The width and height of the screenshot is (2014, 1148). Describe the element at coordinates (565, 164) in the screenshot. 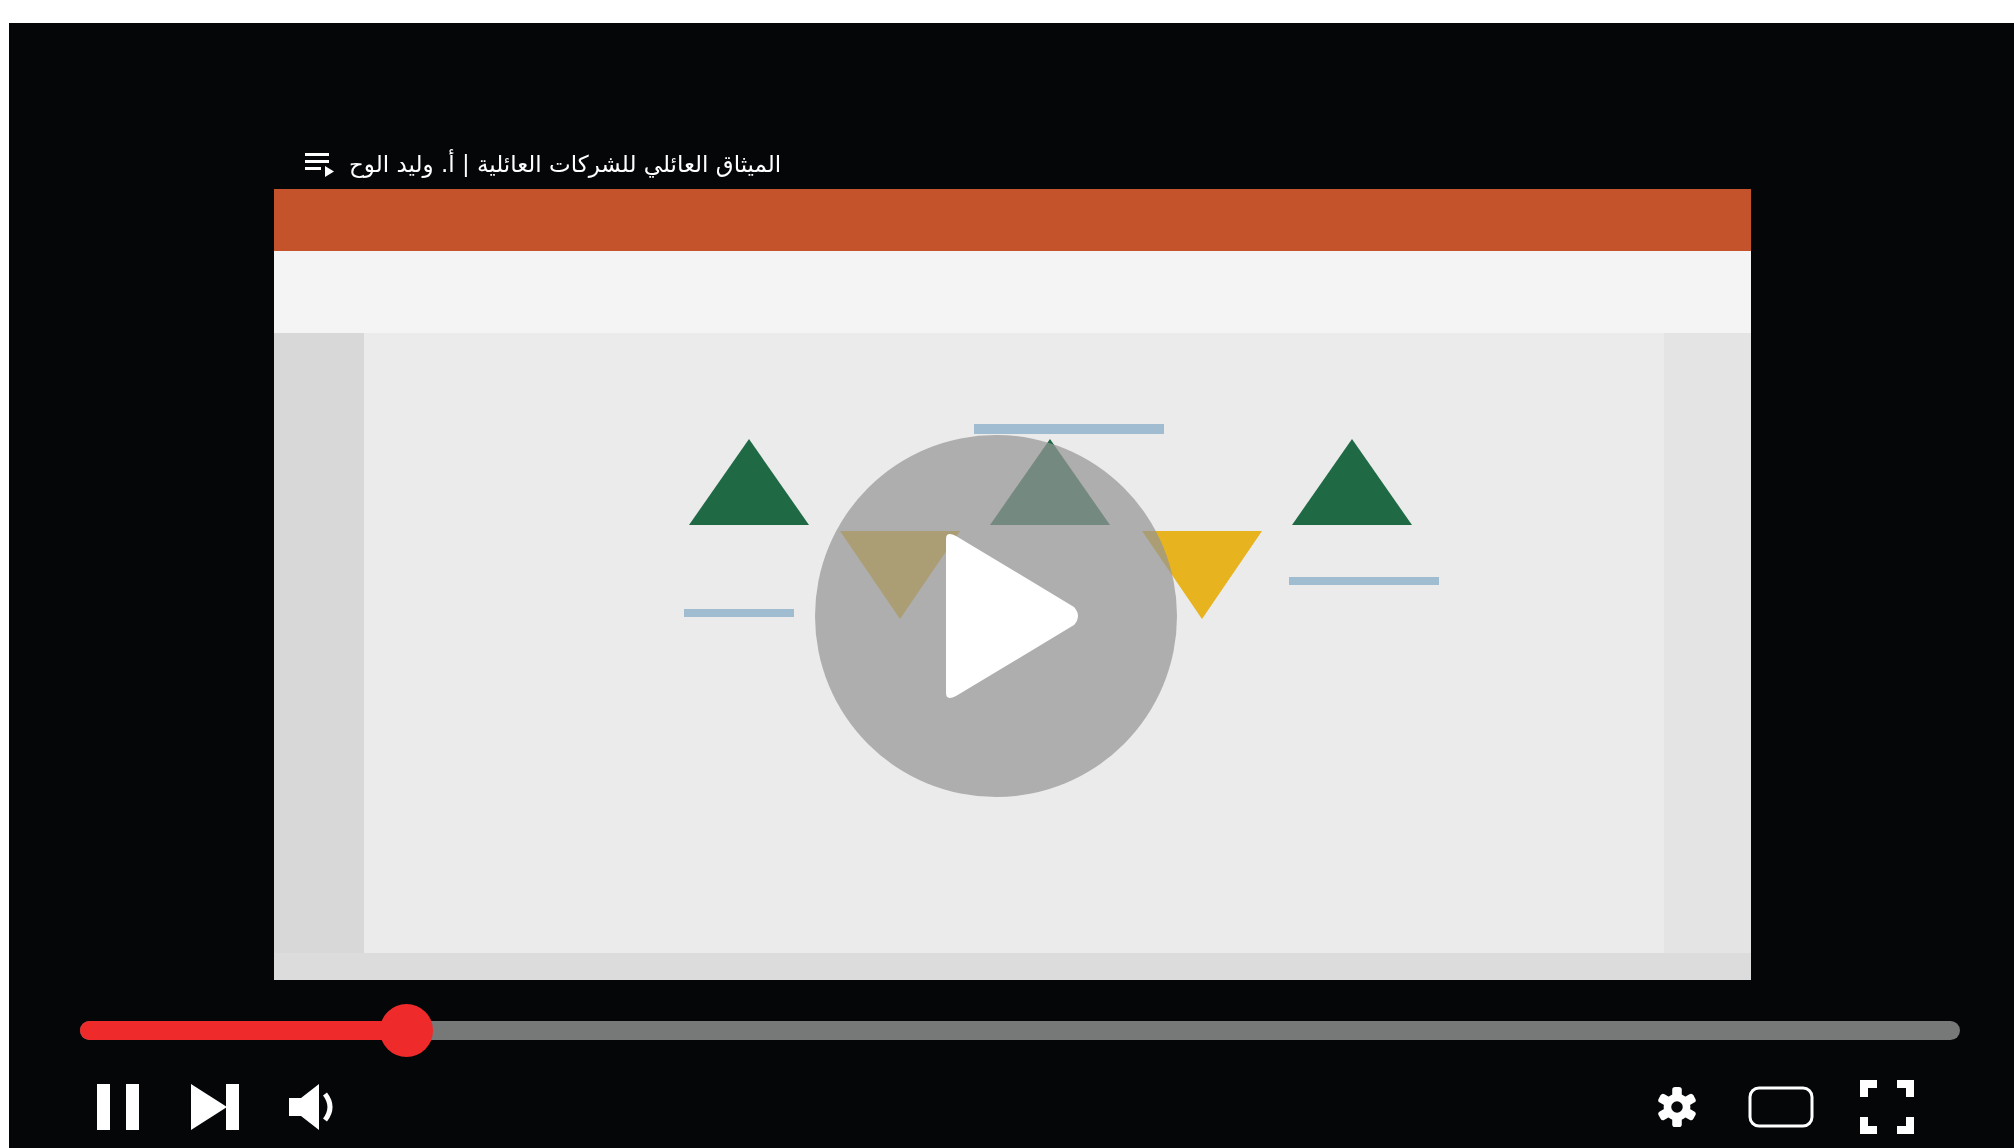

I see `video-title: الميثاق العائلي للشركات العائلية | أ. وليد الوح` at that location.